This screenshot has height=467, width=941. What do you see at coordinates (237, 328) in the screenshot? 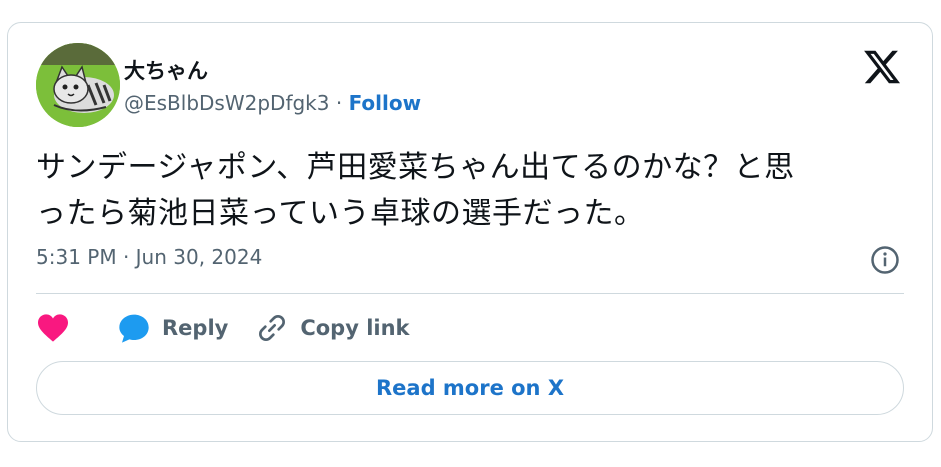
I see `action-bar: Reply Copy link` at bounding box center [237, 328].